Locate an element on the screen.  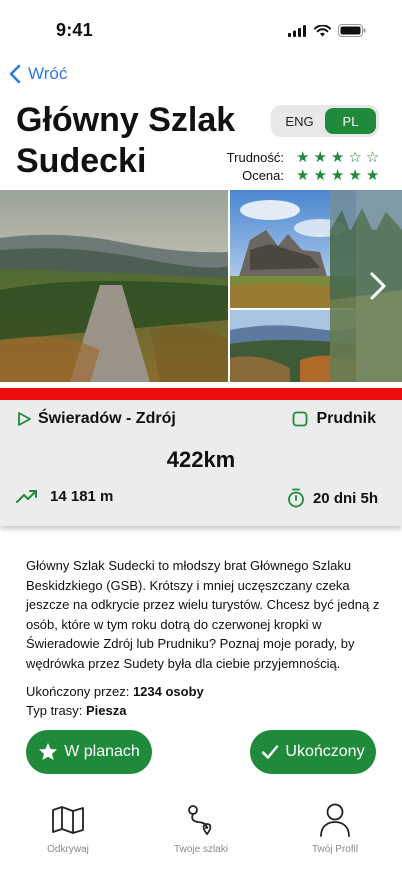
rating-stars: ★ ★ ★ ★ ★ is located at coordinates (337, 175).